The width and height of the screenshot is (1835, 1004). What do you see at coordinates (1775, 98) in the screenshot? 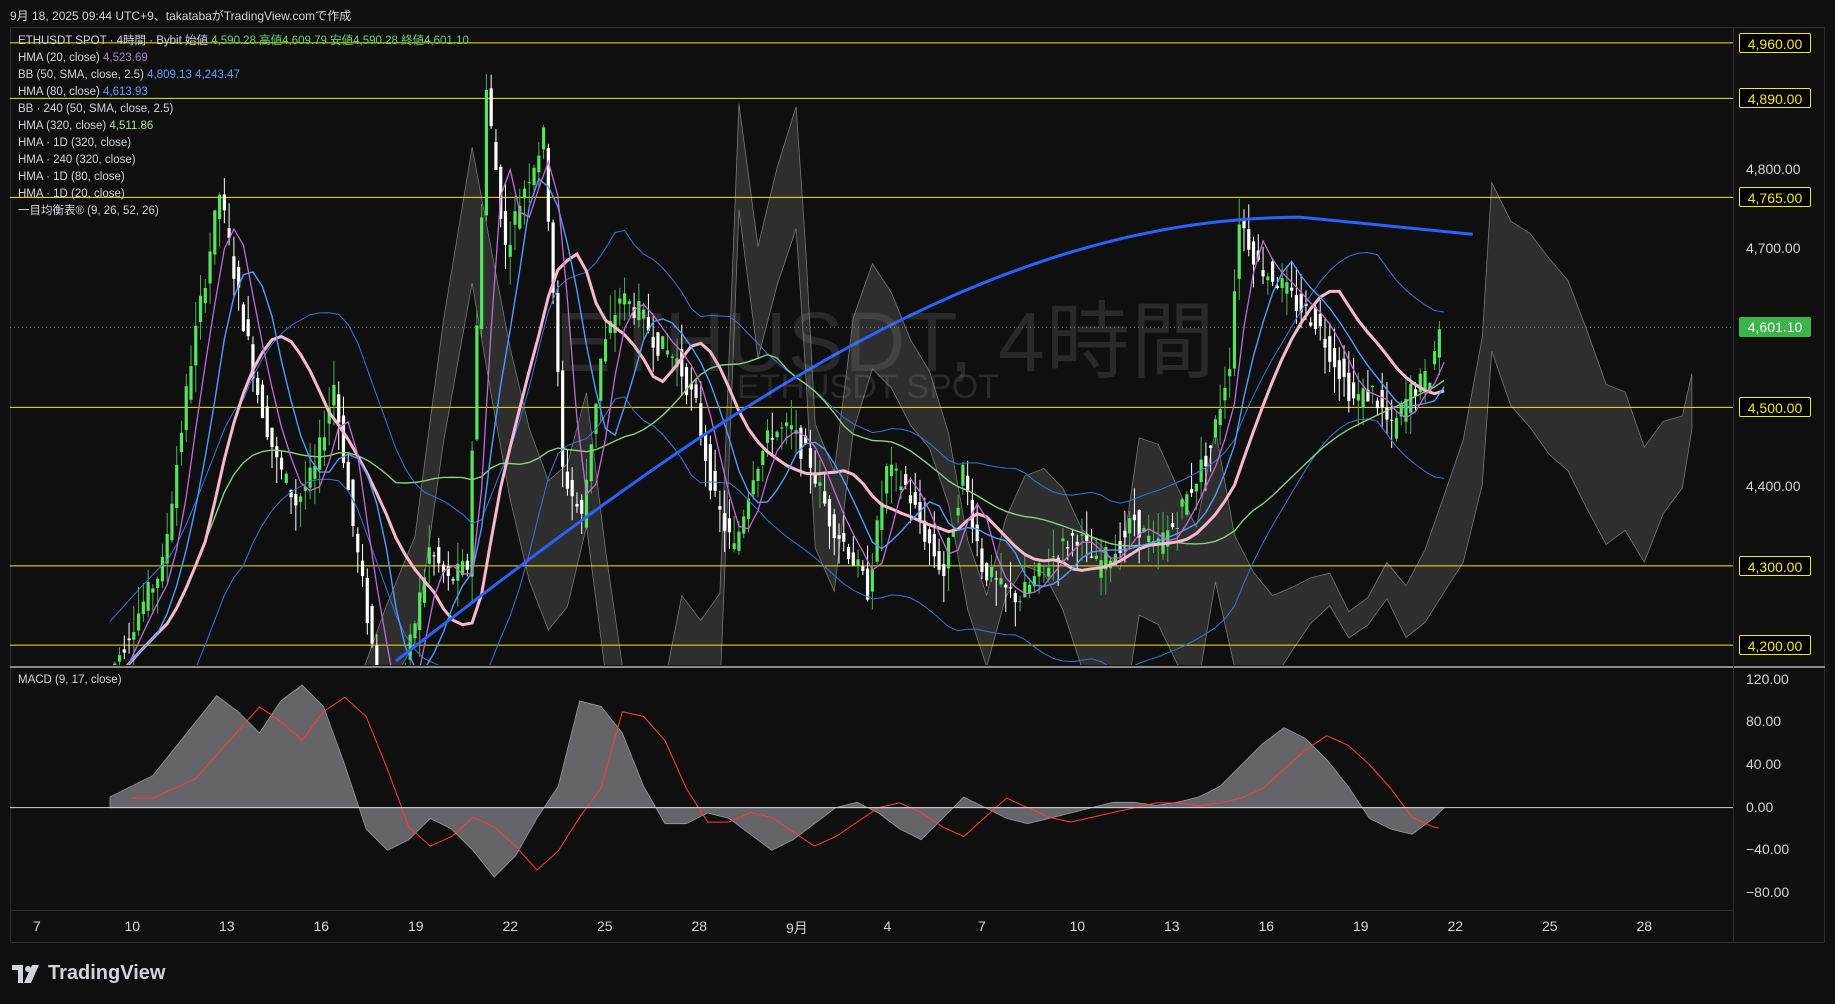
I see `level-price-tag: 4,890.00` at bounding box center [1775, 98].